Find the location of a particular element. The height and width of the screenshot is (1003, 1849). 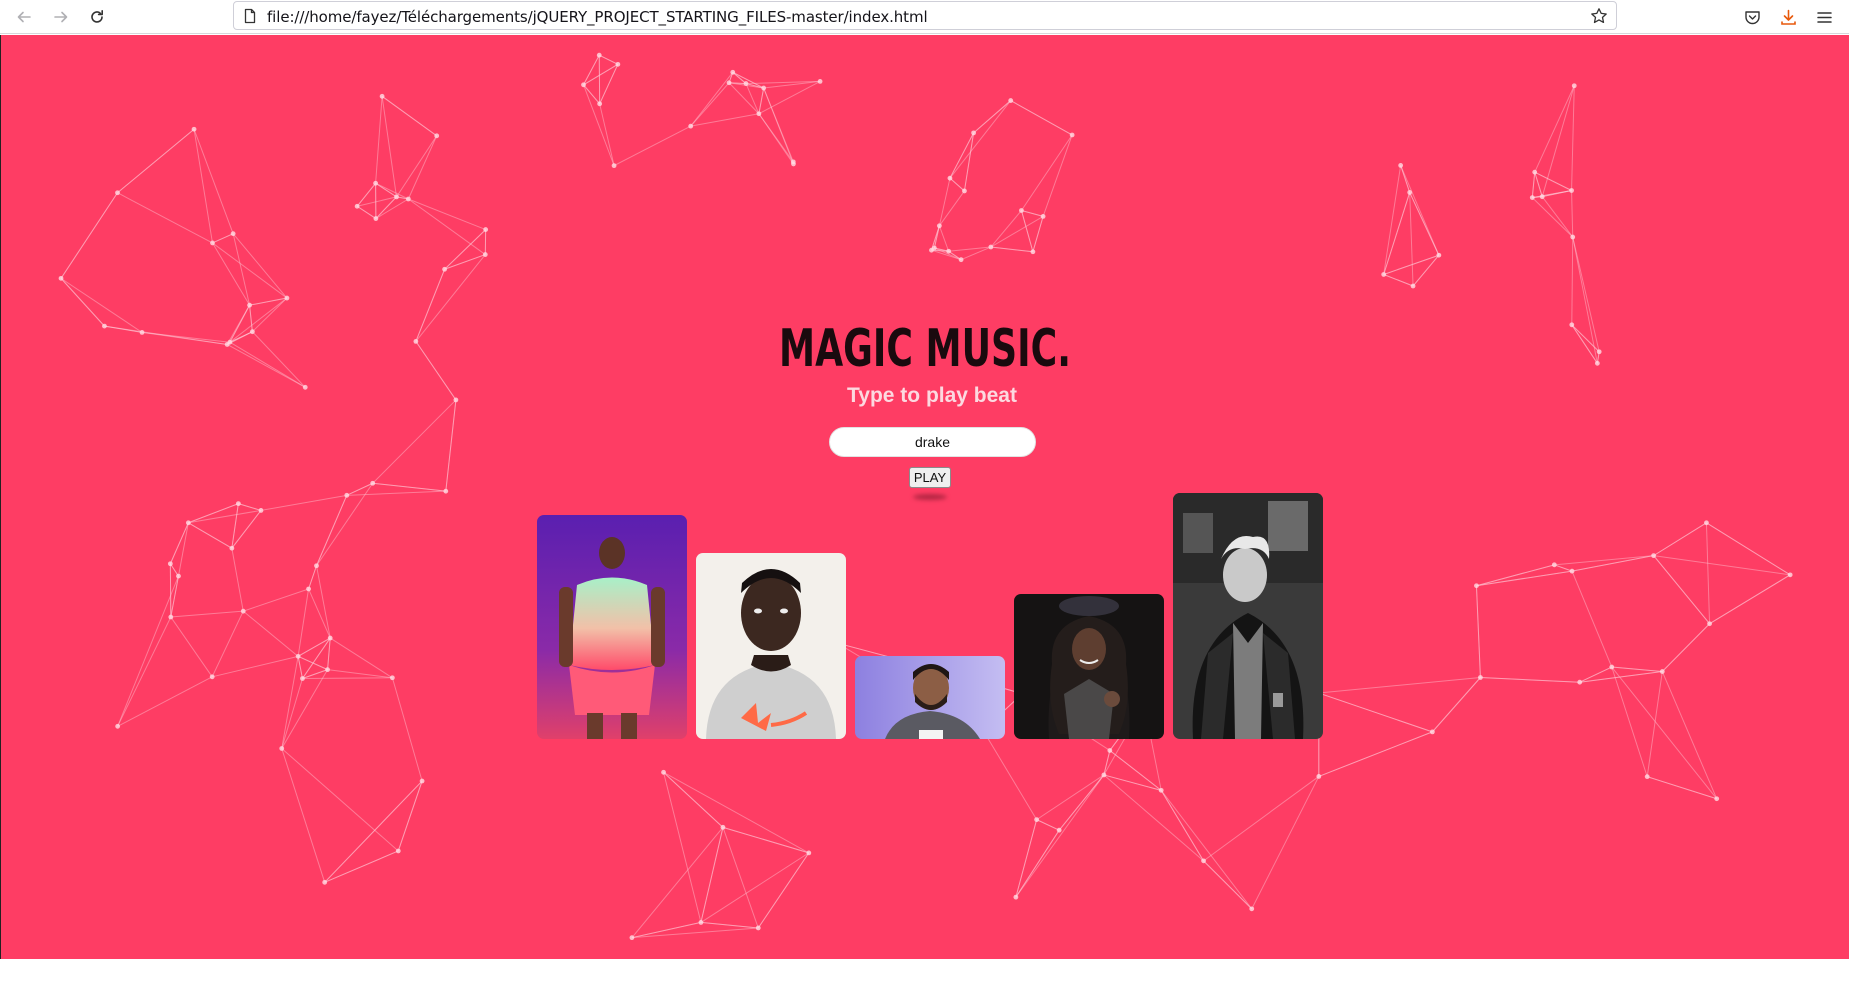

bookmark-star-icon is located at coordinates (1599, 16).